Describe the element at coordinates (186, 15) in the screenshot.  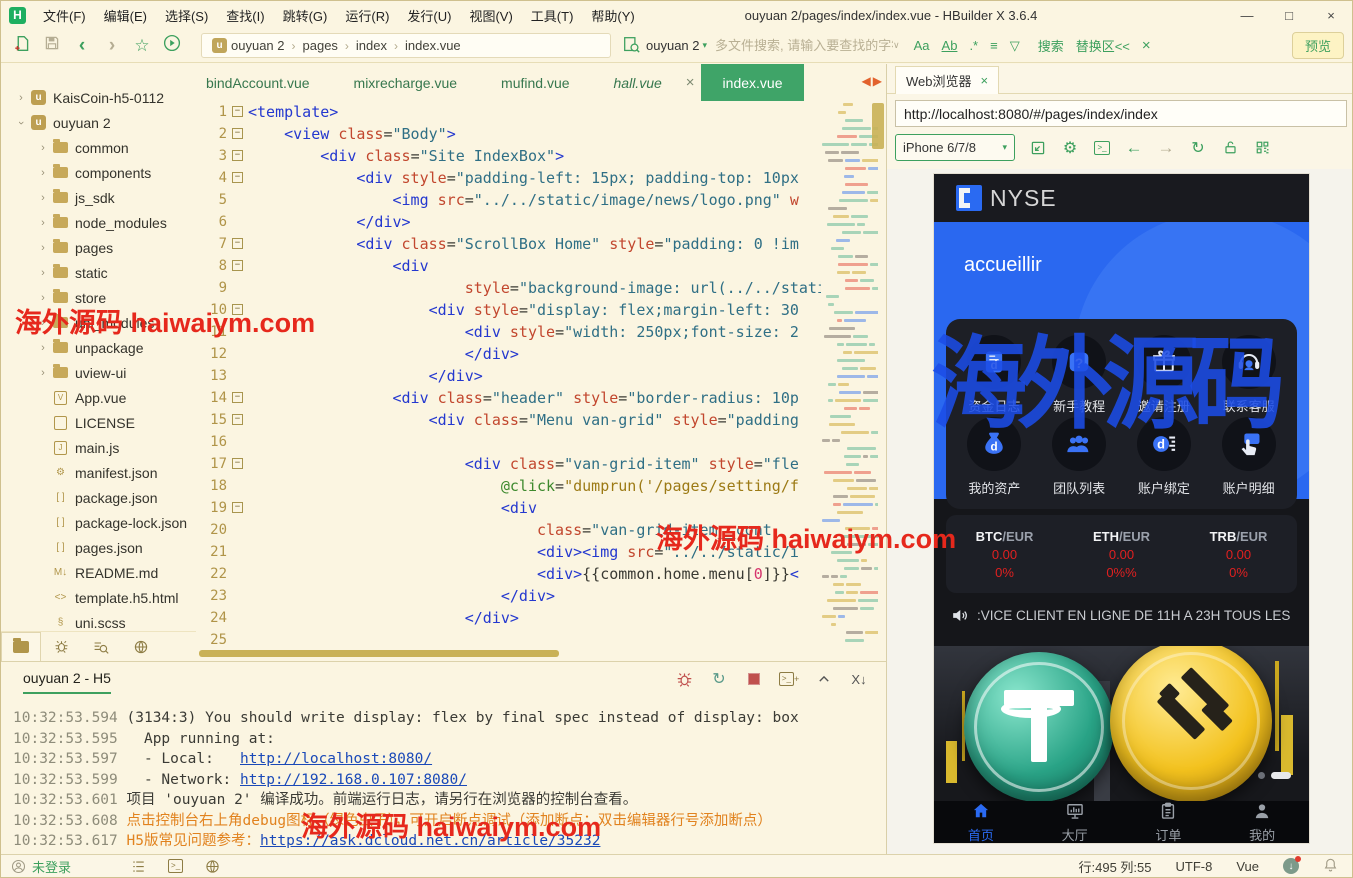
I see `menu-item: 选择(S)` at that location.